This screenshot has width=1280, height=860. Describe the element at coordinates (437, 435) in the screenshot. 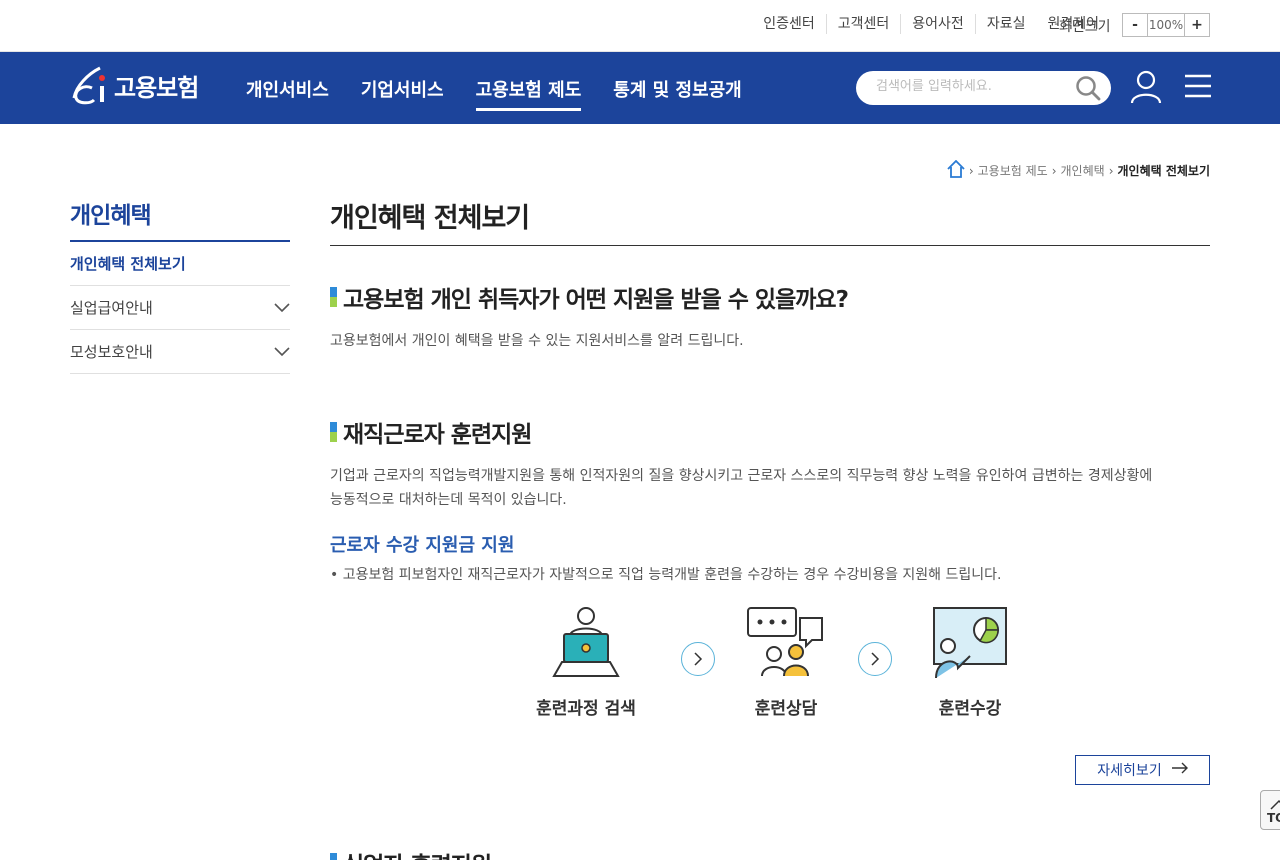

I see `section-heading-text: 재직근로자 훈련지원` at that location.